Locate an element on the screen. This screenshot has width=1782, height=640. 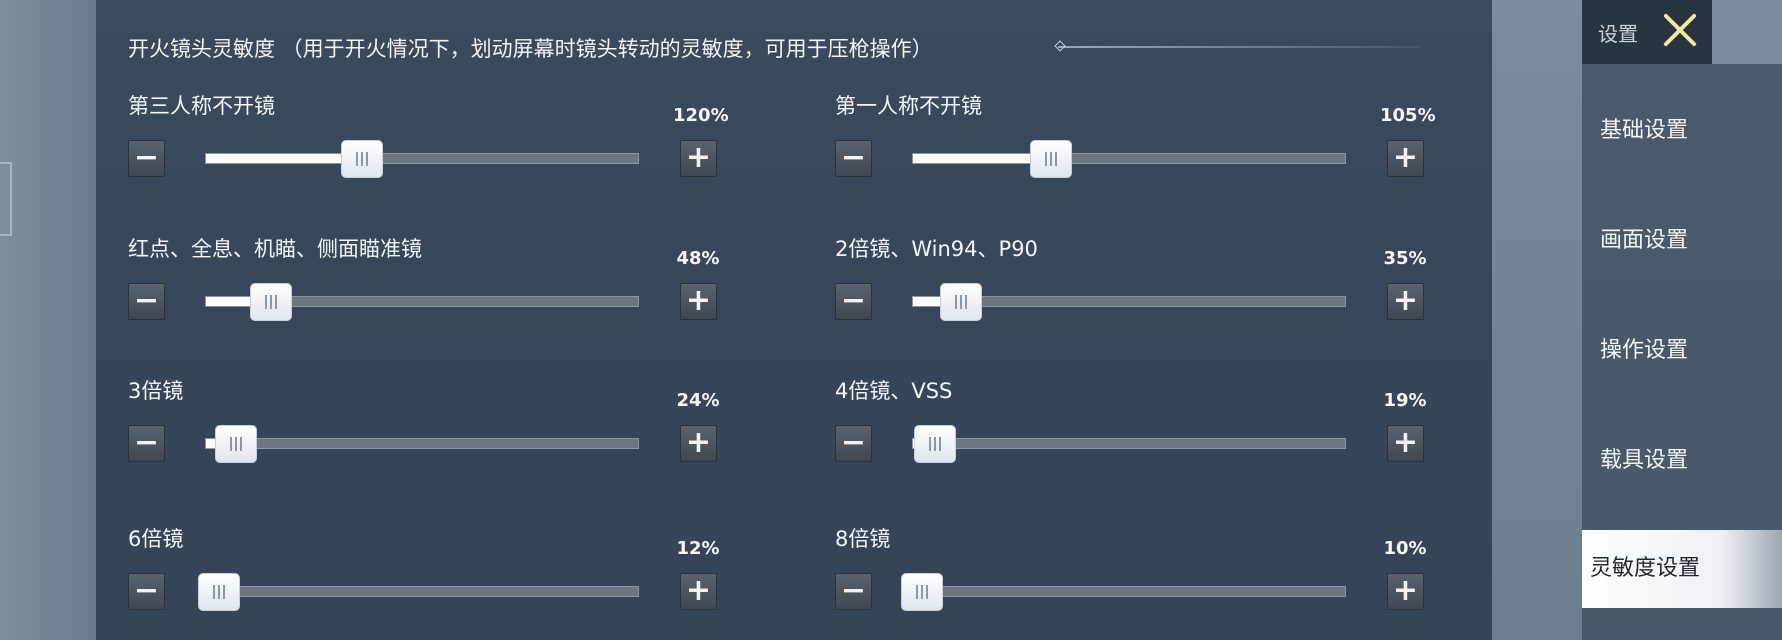
slider-value: 10% is located at coordinates (1405, 548).